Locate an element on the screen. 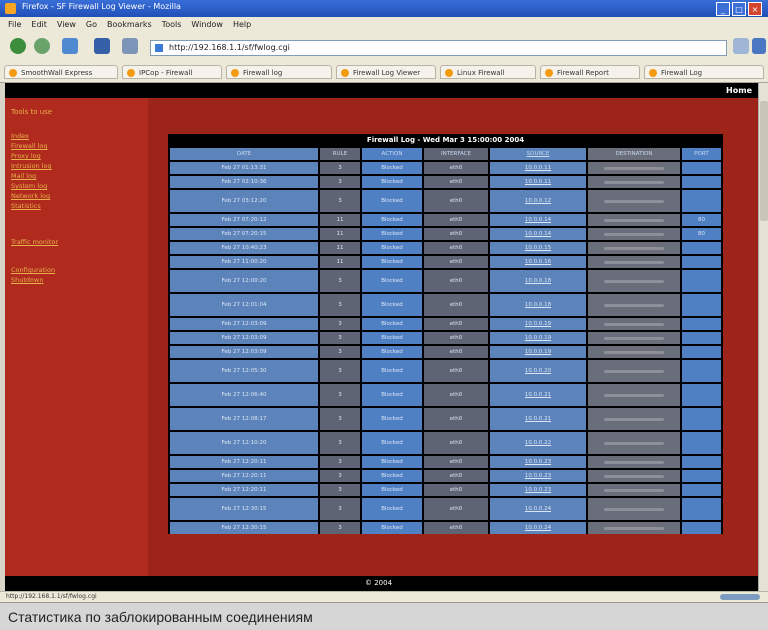  tab-4: Firewall Log Viewer is located at coordinates (386, 72).